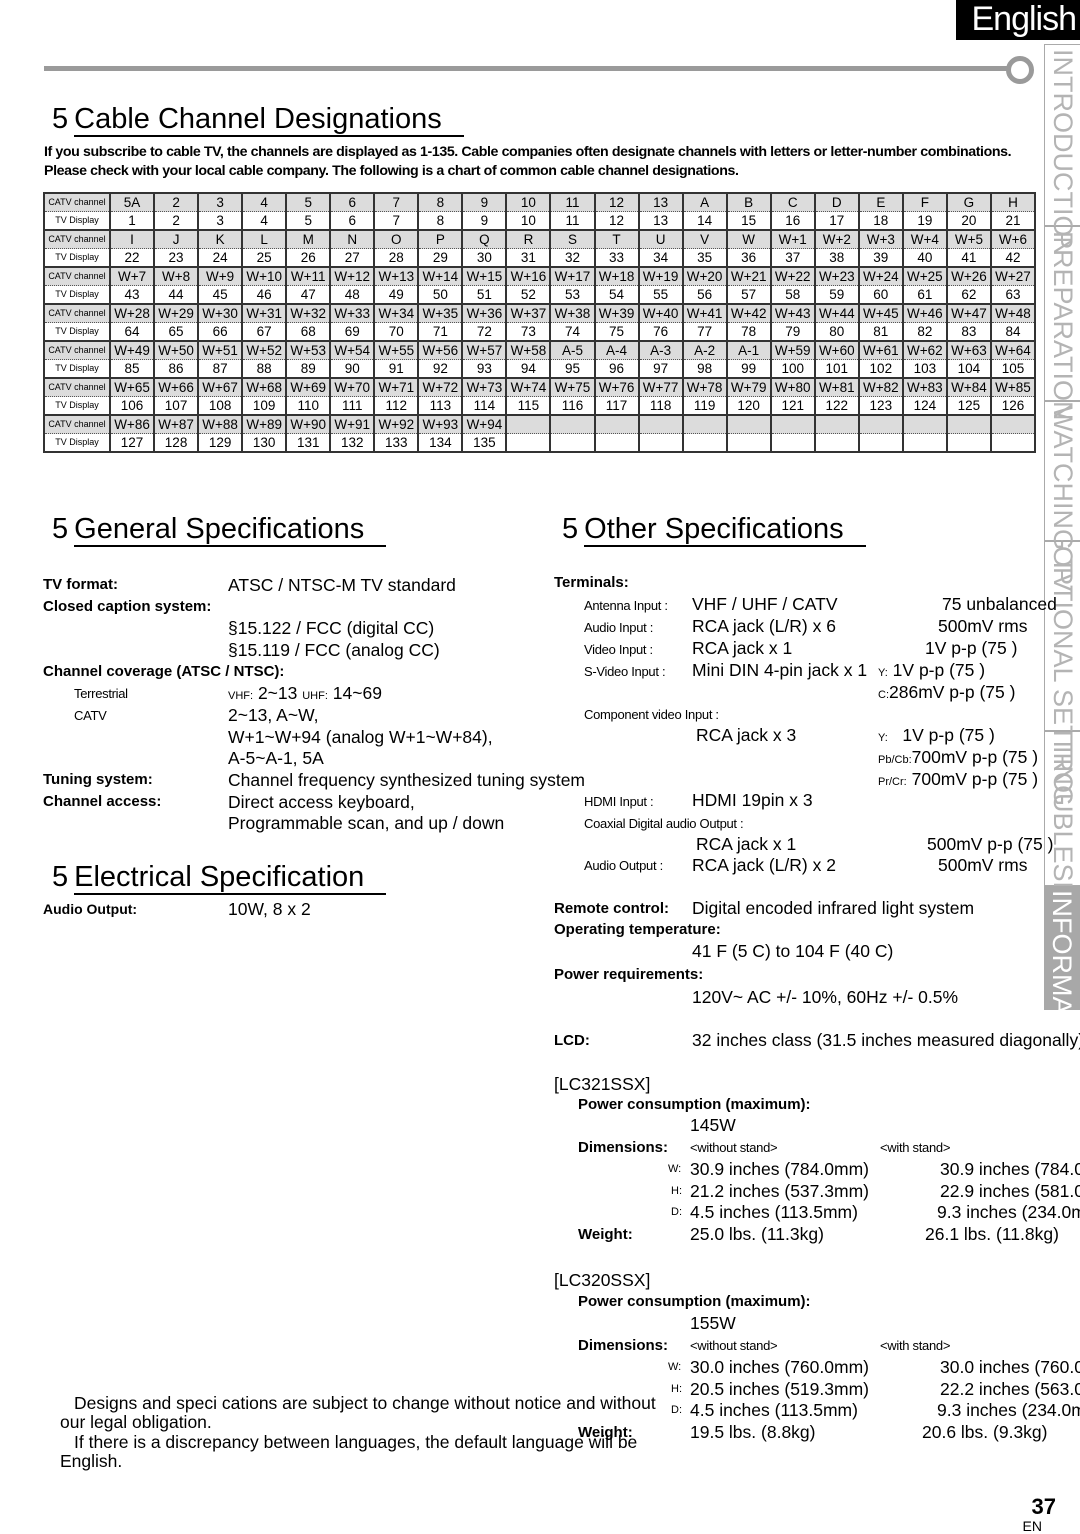 The height and width of the screenshot is (1534, 1080). I want to click on cable-title-text: Cable Channel Designations, so click(269, 120).